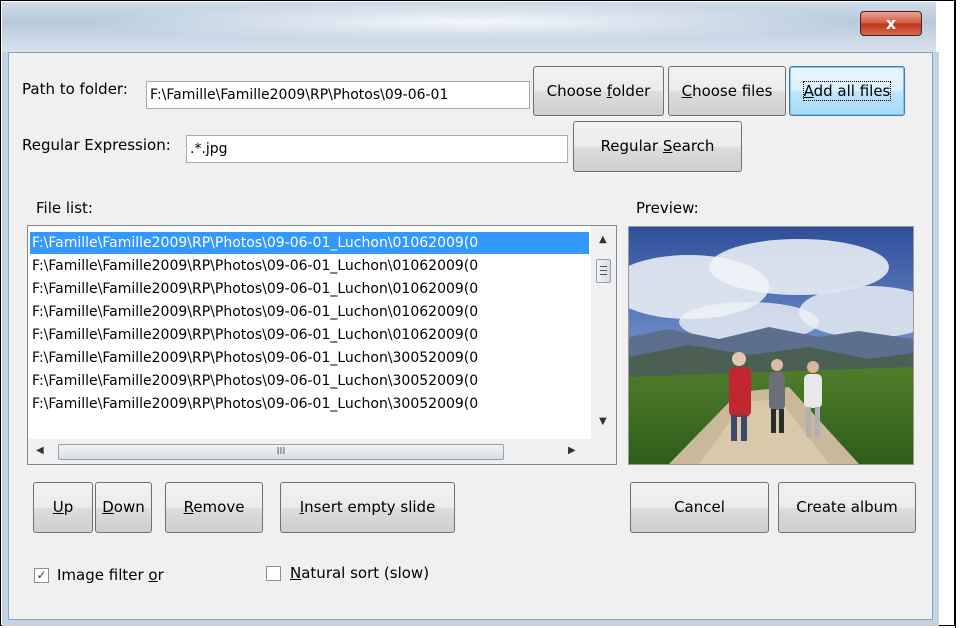 This screenshot has height=628, width=963. What do you see at coordinates (296, 573) in the screenshot?
I see `natural-sort-accel: N` at bounding box center [296, 573].